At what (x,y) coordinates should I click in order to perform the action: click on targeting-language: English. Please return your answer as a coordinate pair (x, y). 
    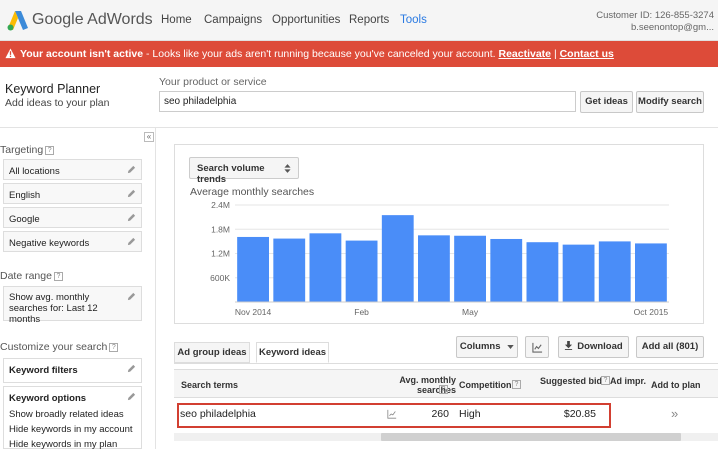
    Looking at the image, I should click on (72, 193).